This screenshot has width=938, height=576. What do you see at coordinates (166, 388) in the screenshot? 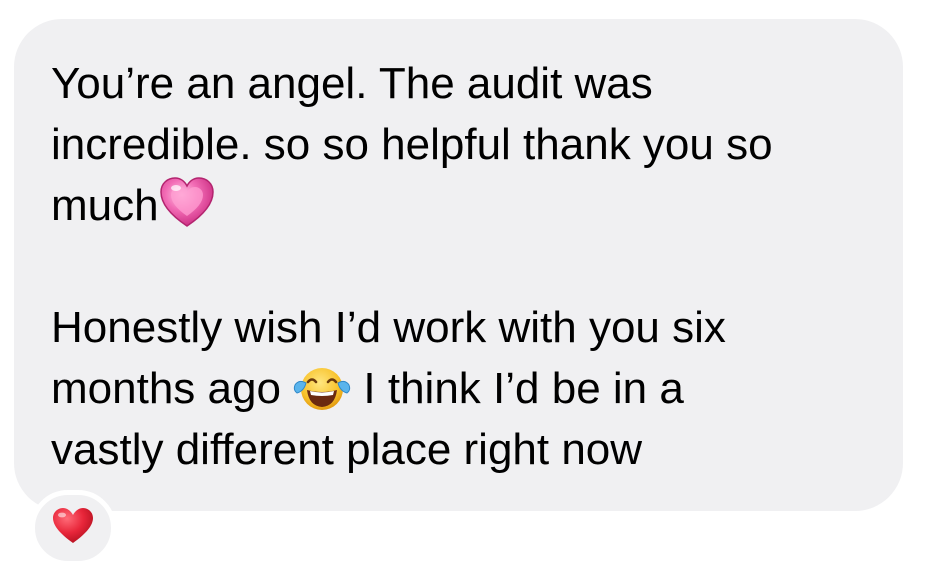
I see `message-line-5-text-a: months ago` at bounding box center [166, 388].